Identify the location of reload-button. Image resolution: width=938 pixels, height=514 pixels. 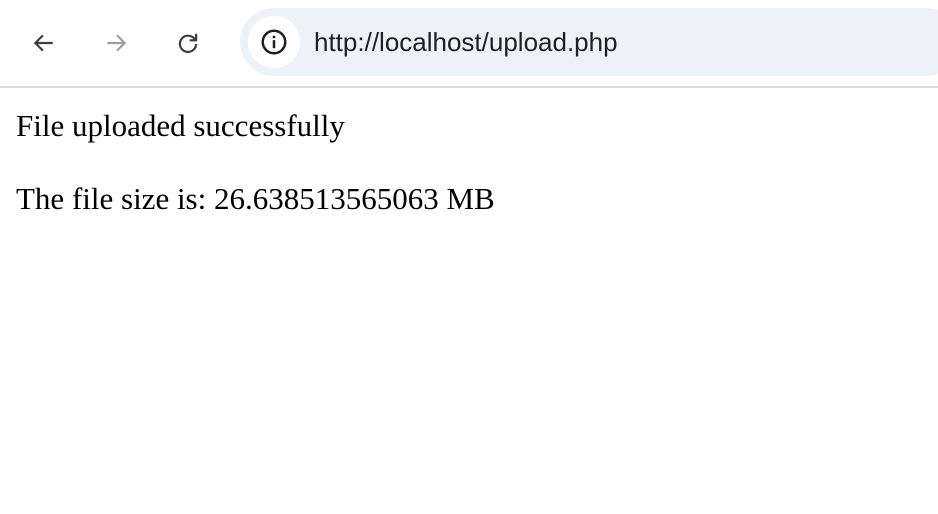
(188, 43).